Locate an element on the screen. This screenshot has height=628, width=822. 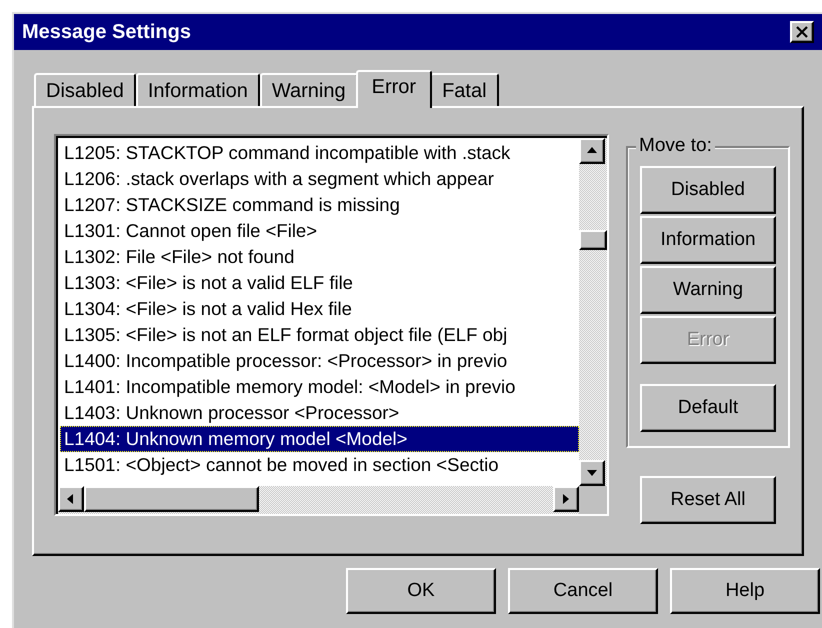
tab: Error is located at coordinates (394, 89).